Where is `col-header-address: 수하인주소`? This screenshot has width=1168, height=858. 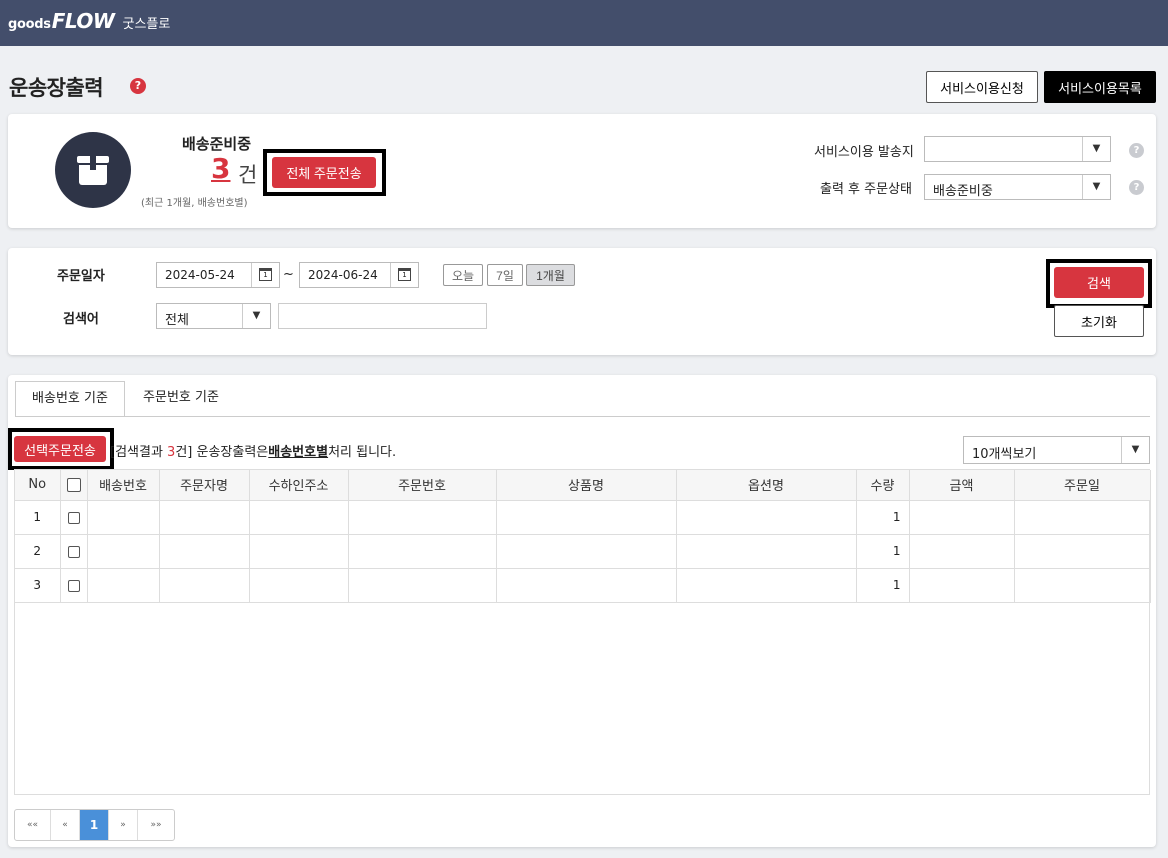 col-header-address: 수하인주소 is located at coordinates (299, 485).